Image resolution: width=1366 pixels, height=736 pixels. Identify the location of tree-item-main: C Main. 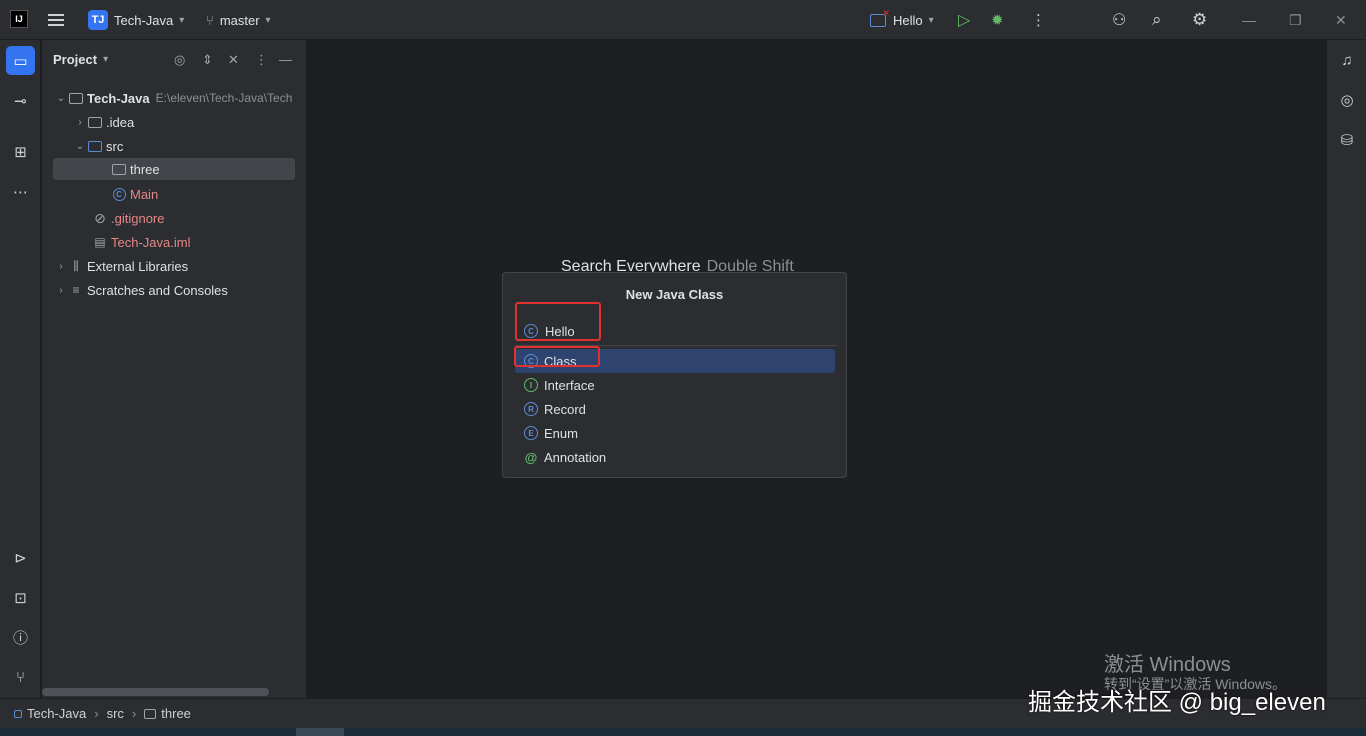
(134, 194).